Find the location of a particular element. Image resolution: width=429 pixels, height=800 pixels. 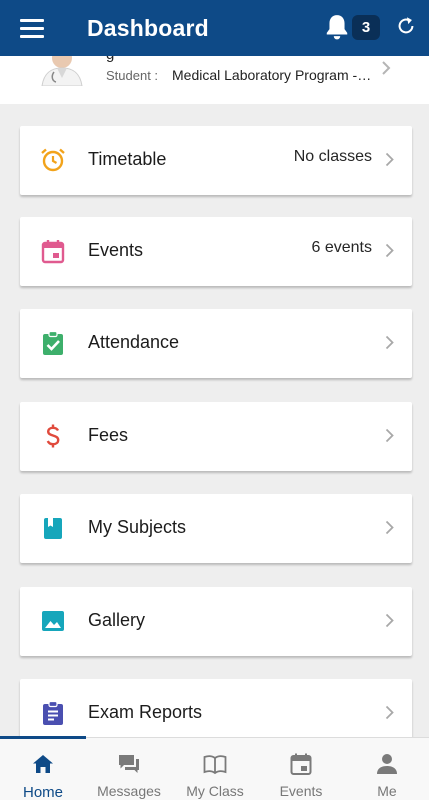

card-label: Attendance is located at coordinates (134, 342).